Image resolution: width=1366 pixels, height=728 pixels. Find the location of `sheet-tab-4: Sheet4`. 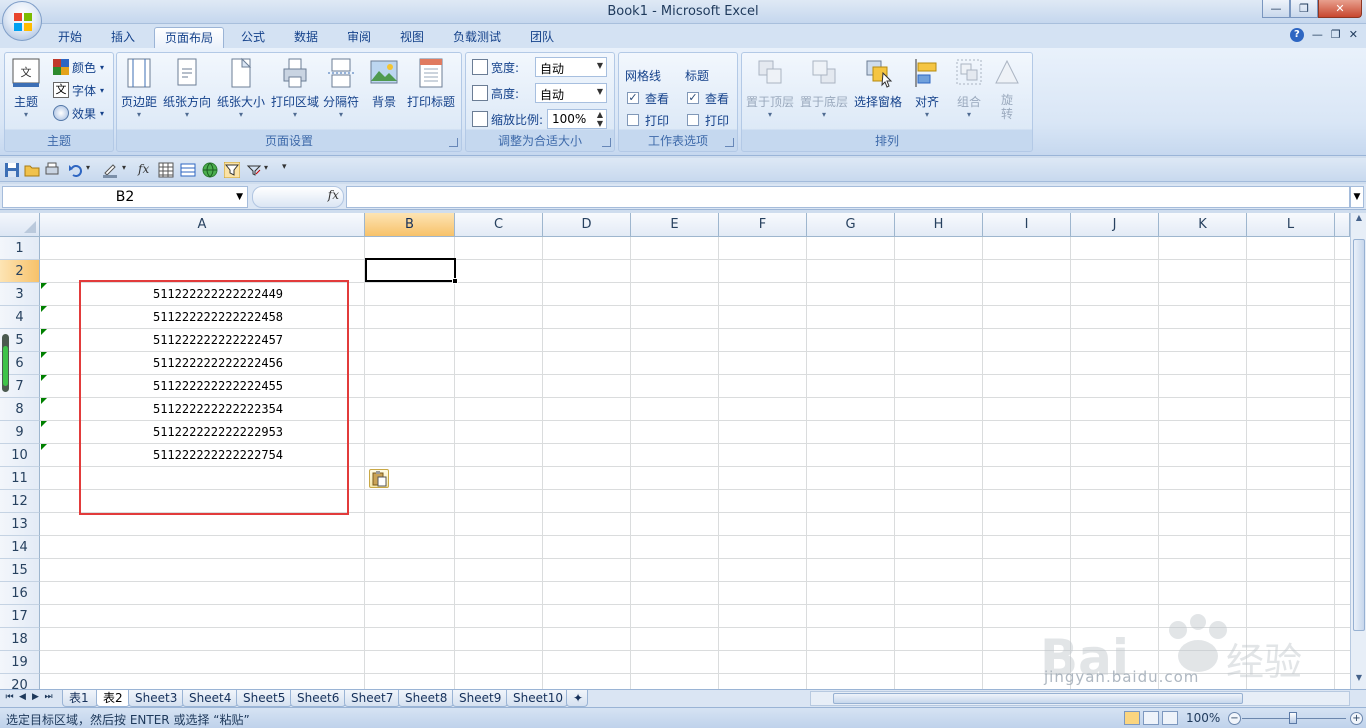

sheet-tab-4: Sheet4 is located at coordinates (210, 698).